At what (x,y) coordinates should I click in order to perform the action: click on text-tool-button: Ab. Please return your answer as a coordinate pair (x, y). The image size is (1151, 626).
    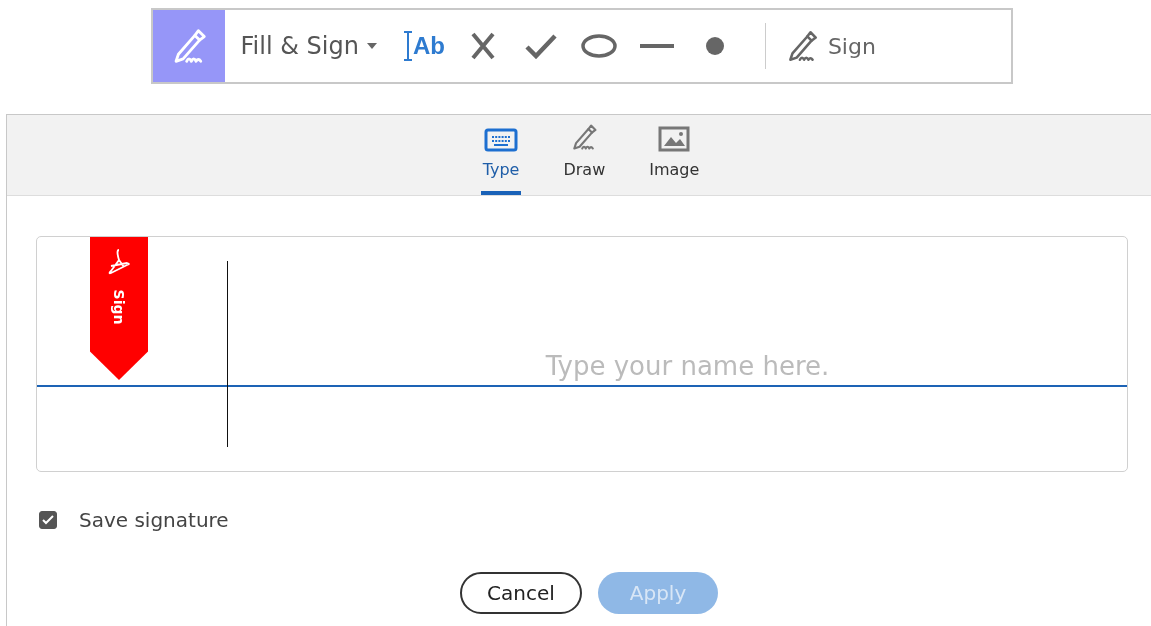
    Looking at the image, I should click on (423, 46).